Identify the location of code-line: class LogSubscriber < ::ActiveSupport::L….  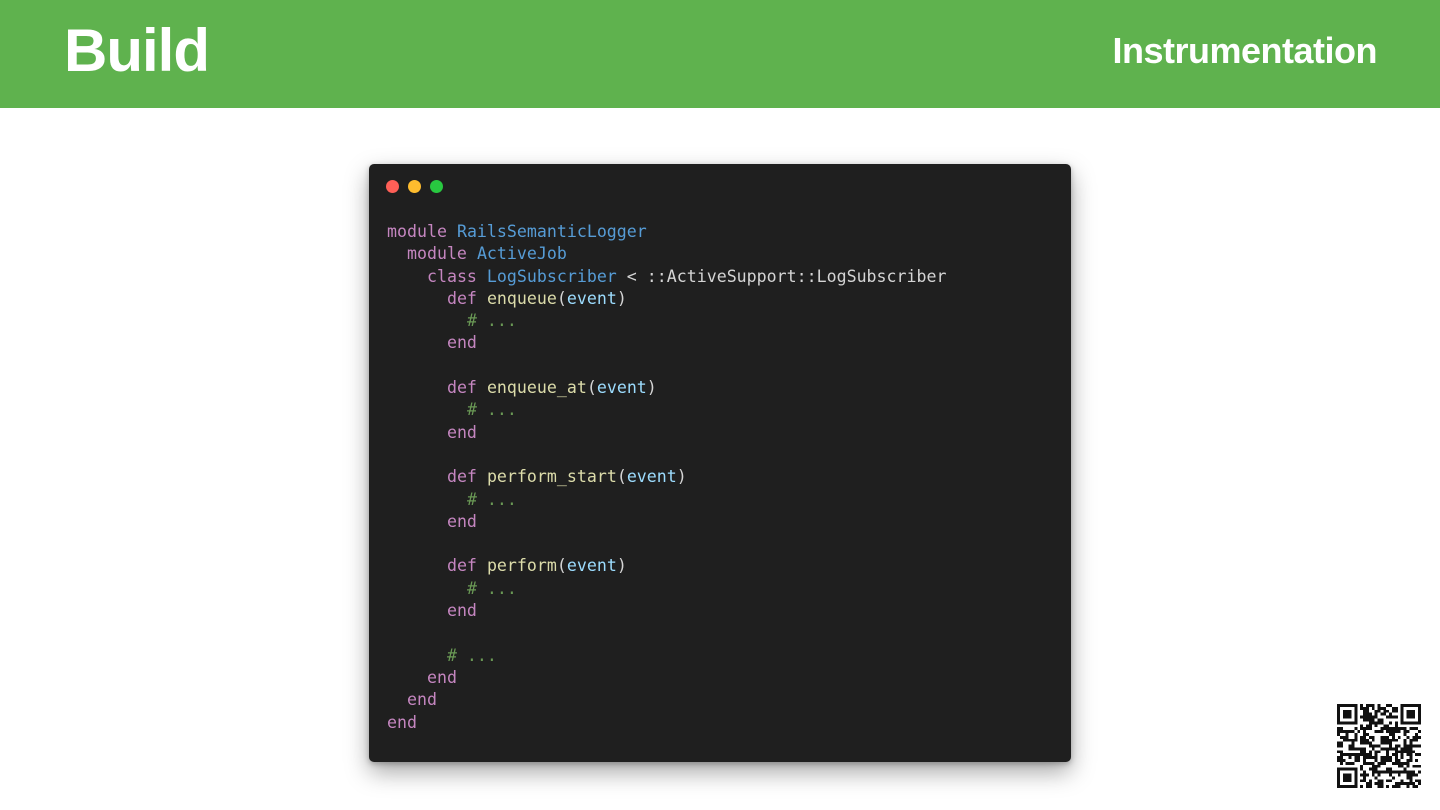
(667, 277).